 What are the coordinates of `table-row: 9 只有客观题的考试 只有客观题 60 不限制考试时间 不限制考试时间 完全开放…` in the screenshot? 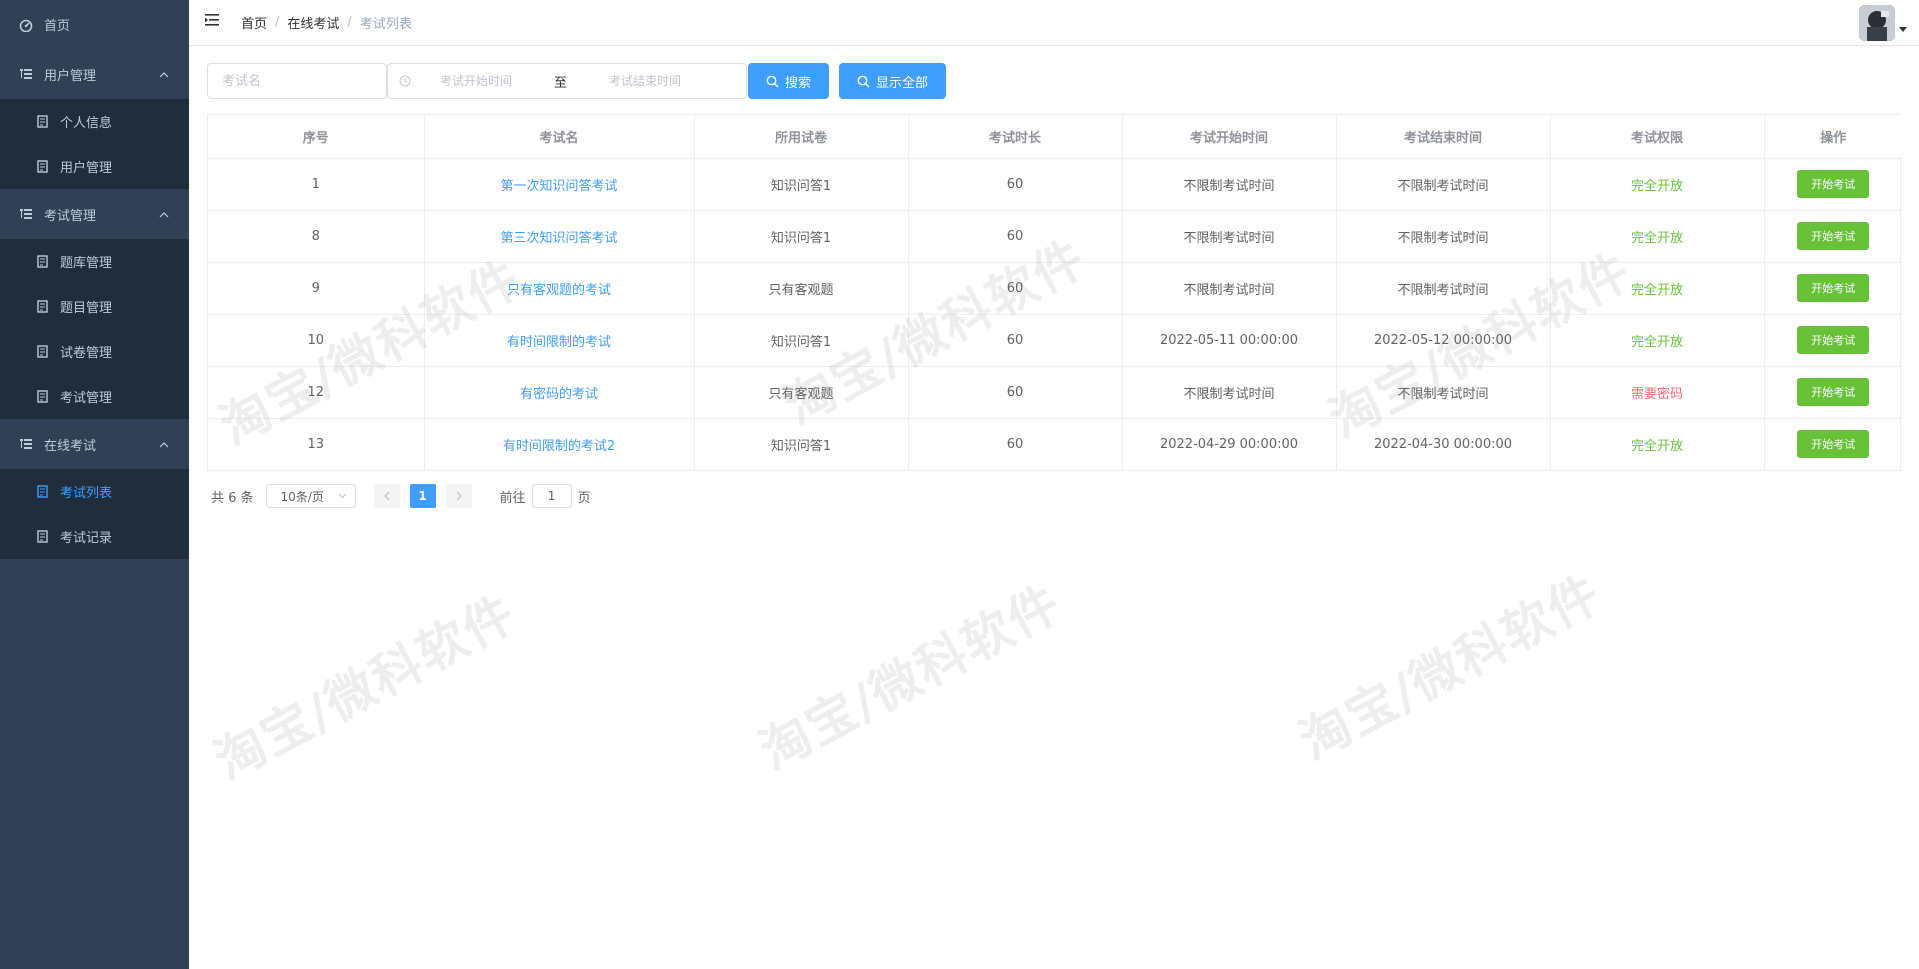 It's located at (1055, 288).